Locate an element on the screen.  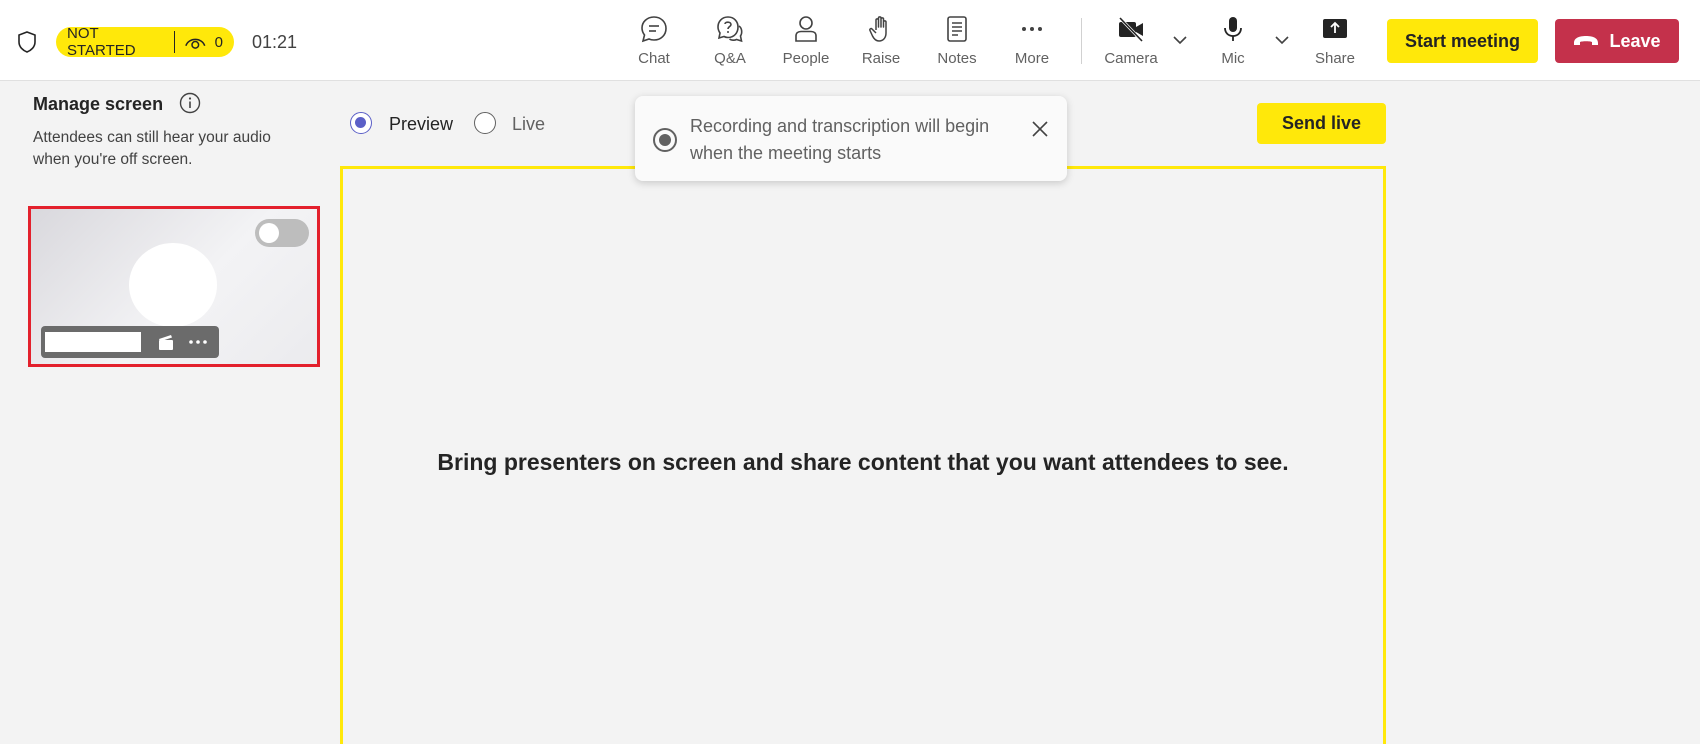
leave-label: Leave is located at coordinates (1635, 40).